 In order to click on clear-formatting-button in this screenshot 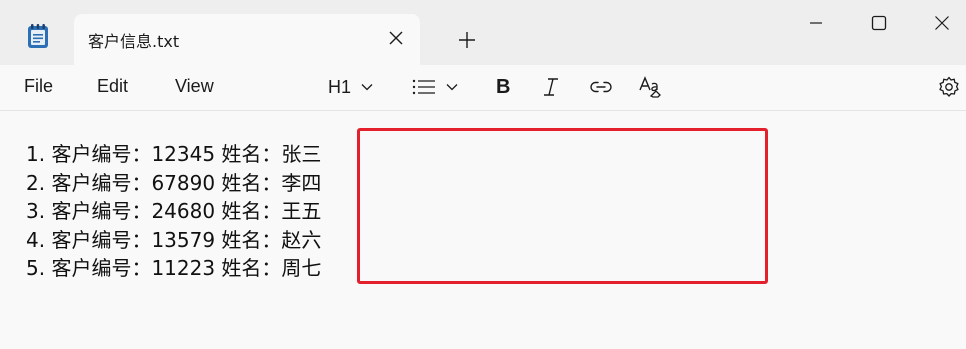, I will do `click(650, 87)`.